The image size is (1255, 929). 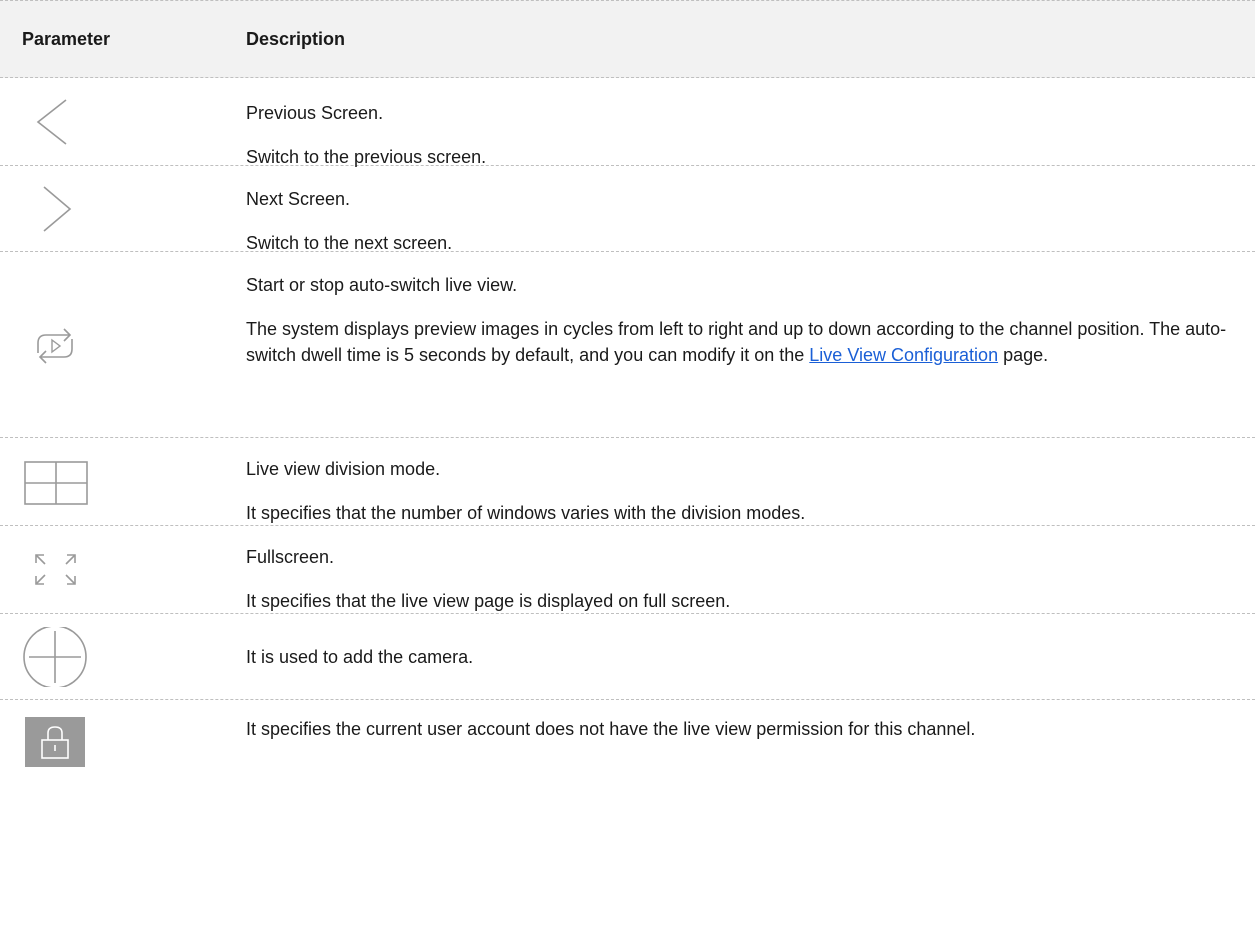 I want to click on fullscreen-icon, so click(x=55, y=569).